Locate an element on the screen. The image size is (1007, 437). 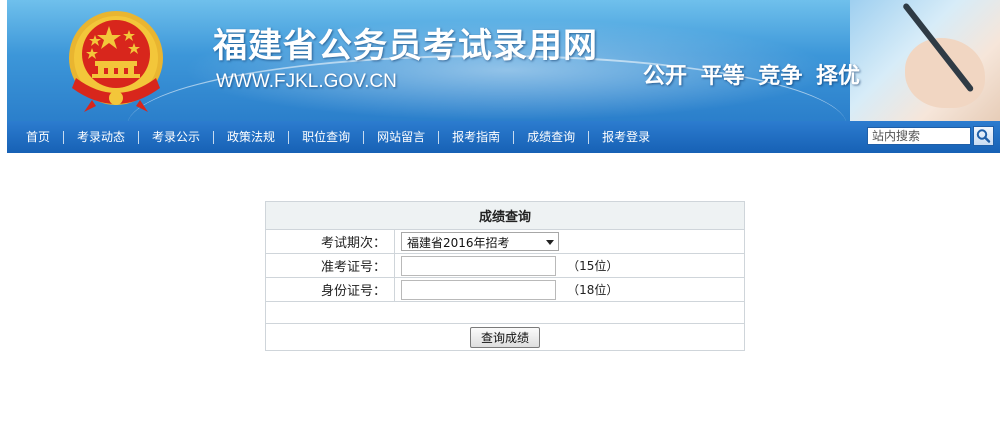
id-no-row: 身份证号： （18位） is located at coordinates (505, 289).